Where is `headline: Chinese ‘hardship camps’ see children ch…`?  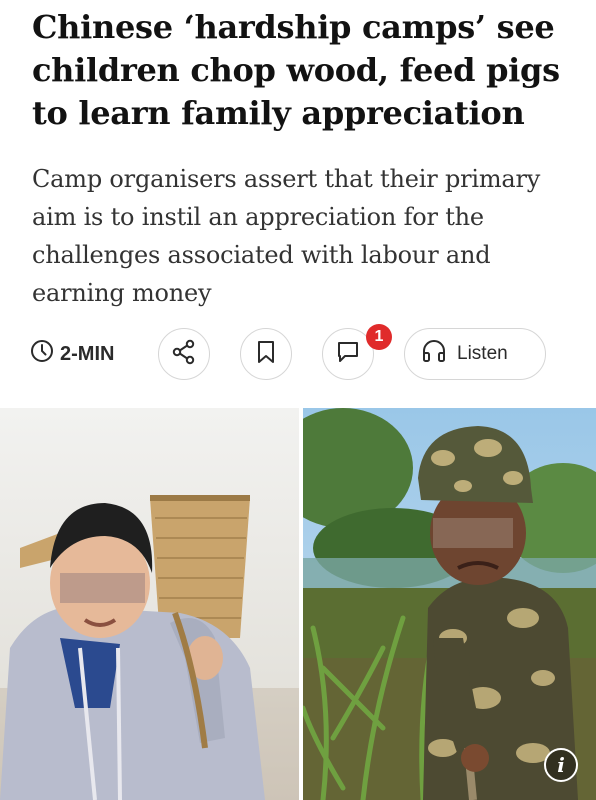
headline: Chinese ‘hardship camps’ see children ch… is located at coordinates (296, 70).